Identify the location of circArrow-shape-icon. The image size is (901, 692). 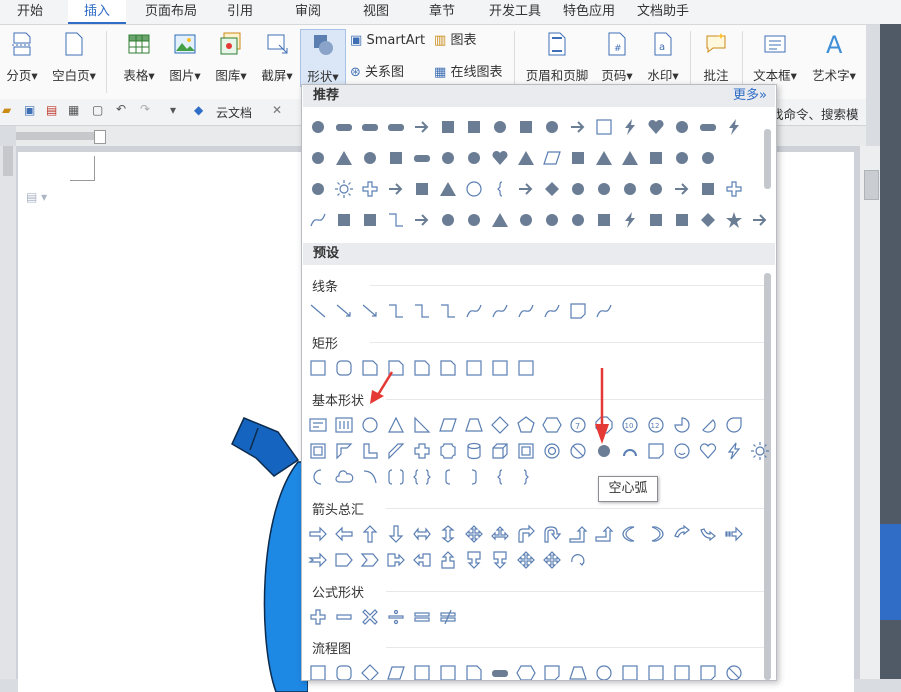
(579, 561).